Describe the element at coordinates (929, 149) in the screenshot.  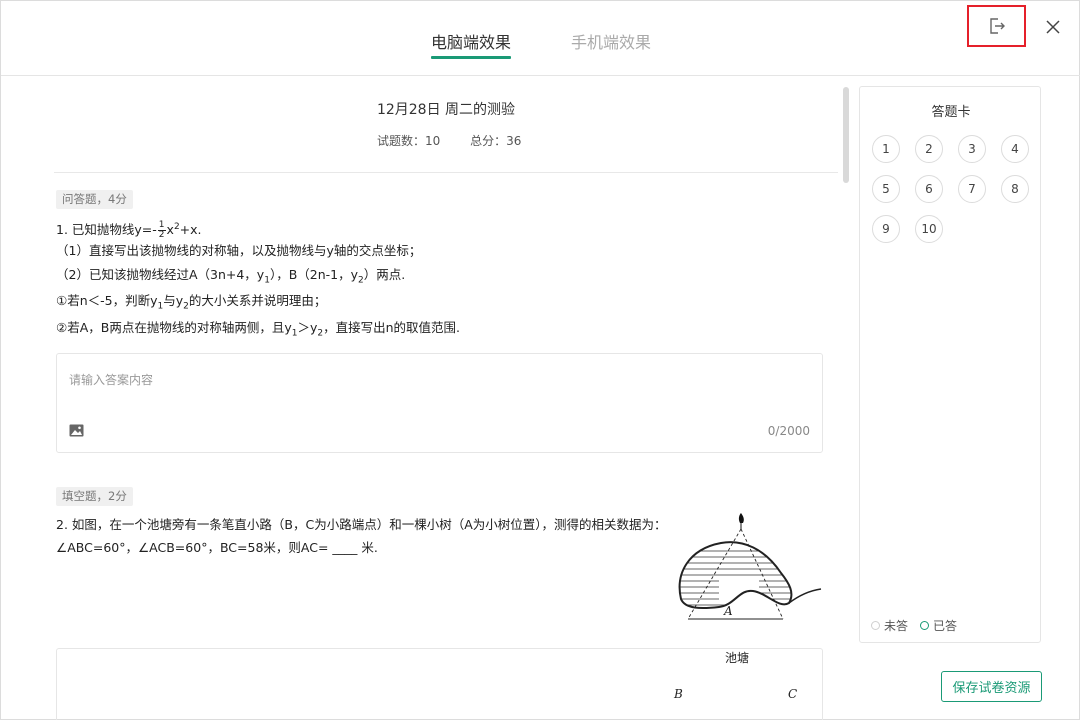
I see `question-number-button: 2` at that location.